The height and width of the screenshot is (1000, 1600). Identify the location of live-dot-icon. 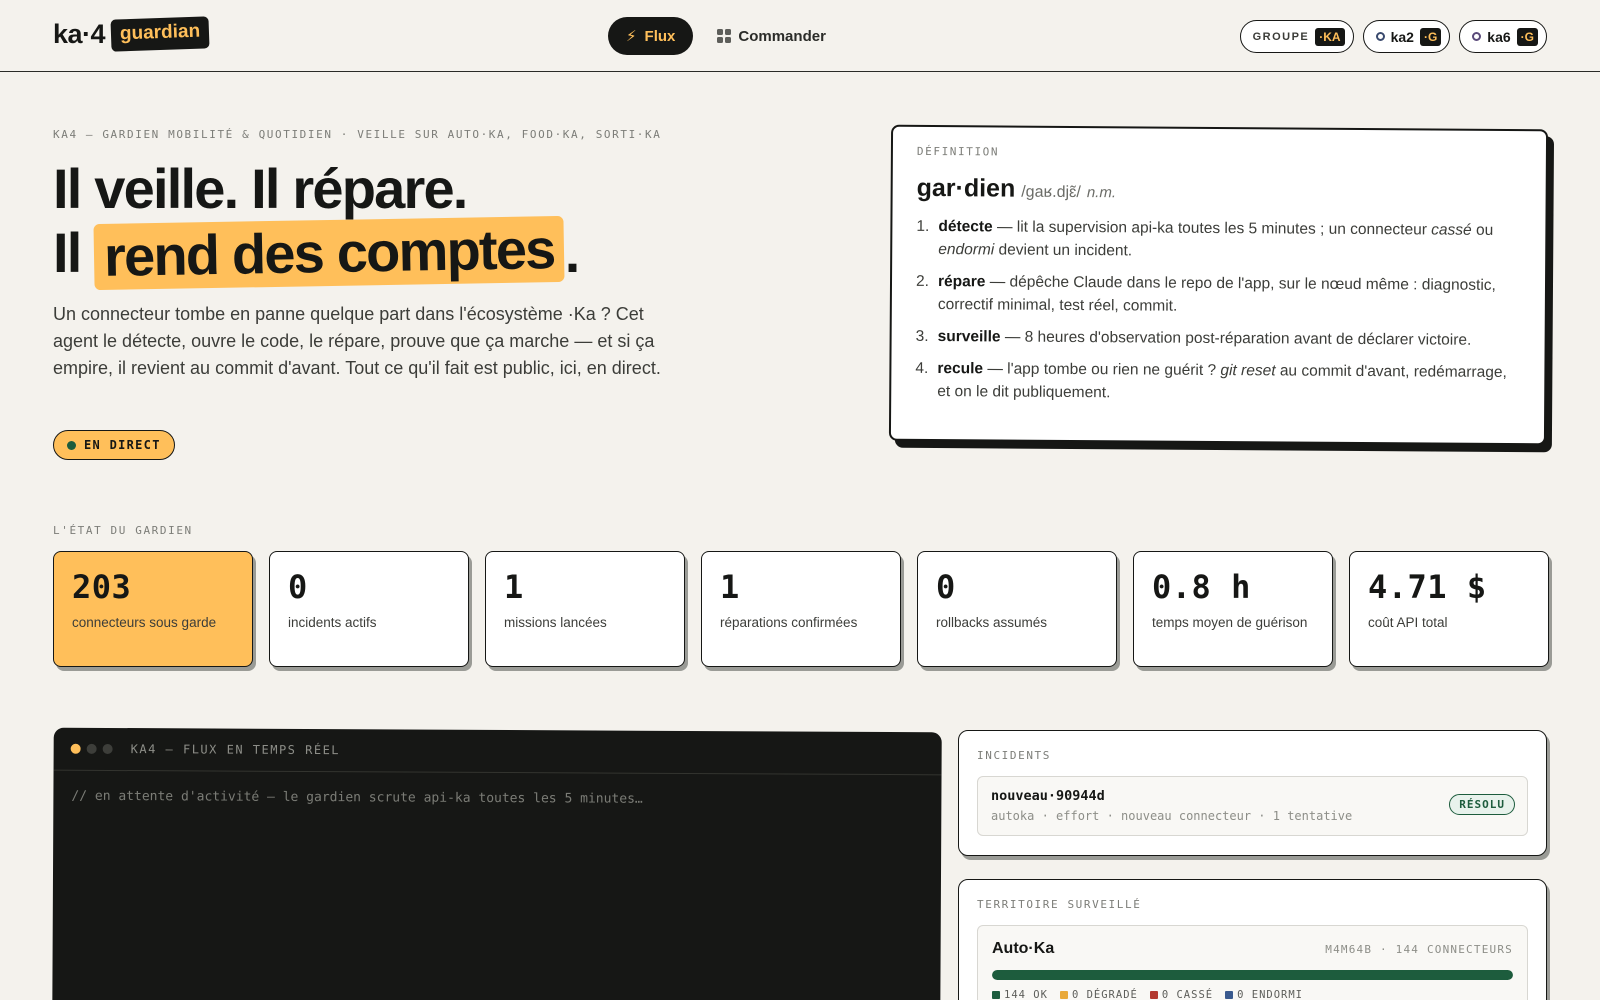
(71, 445).